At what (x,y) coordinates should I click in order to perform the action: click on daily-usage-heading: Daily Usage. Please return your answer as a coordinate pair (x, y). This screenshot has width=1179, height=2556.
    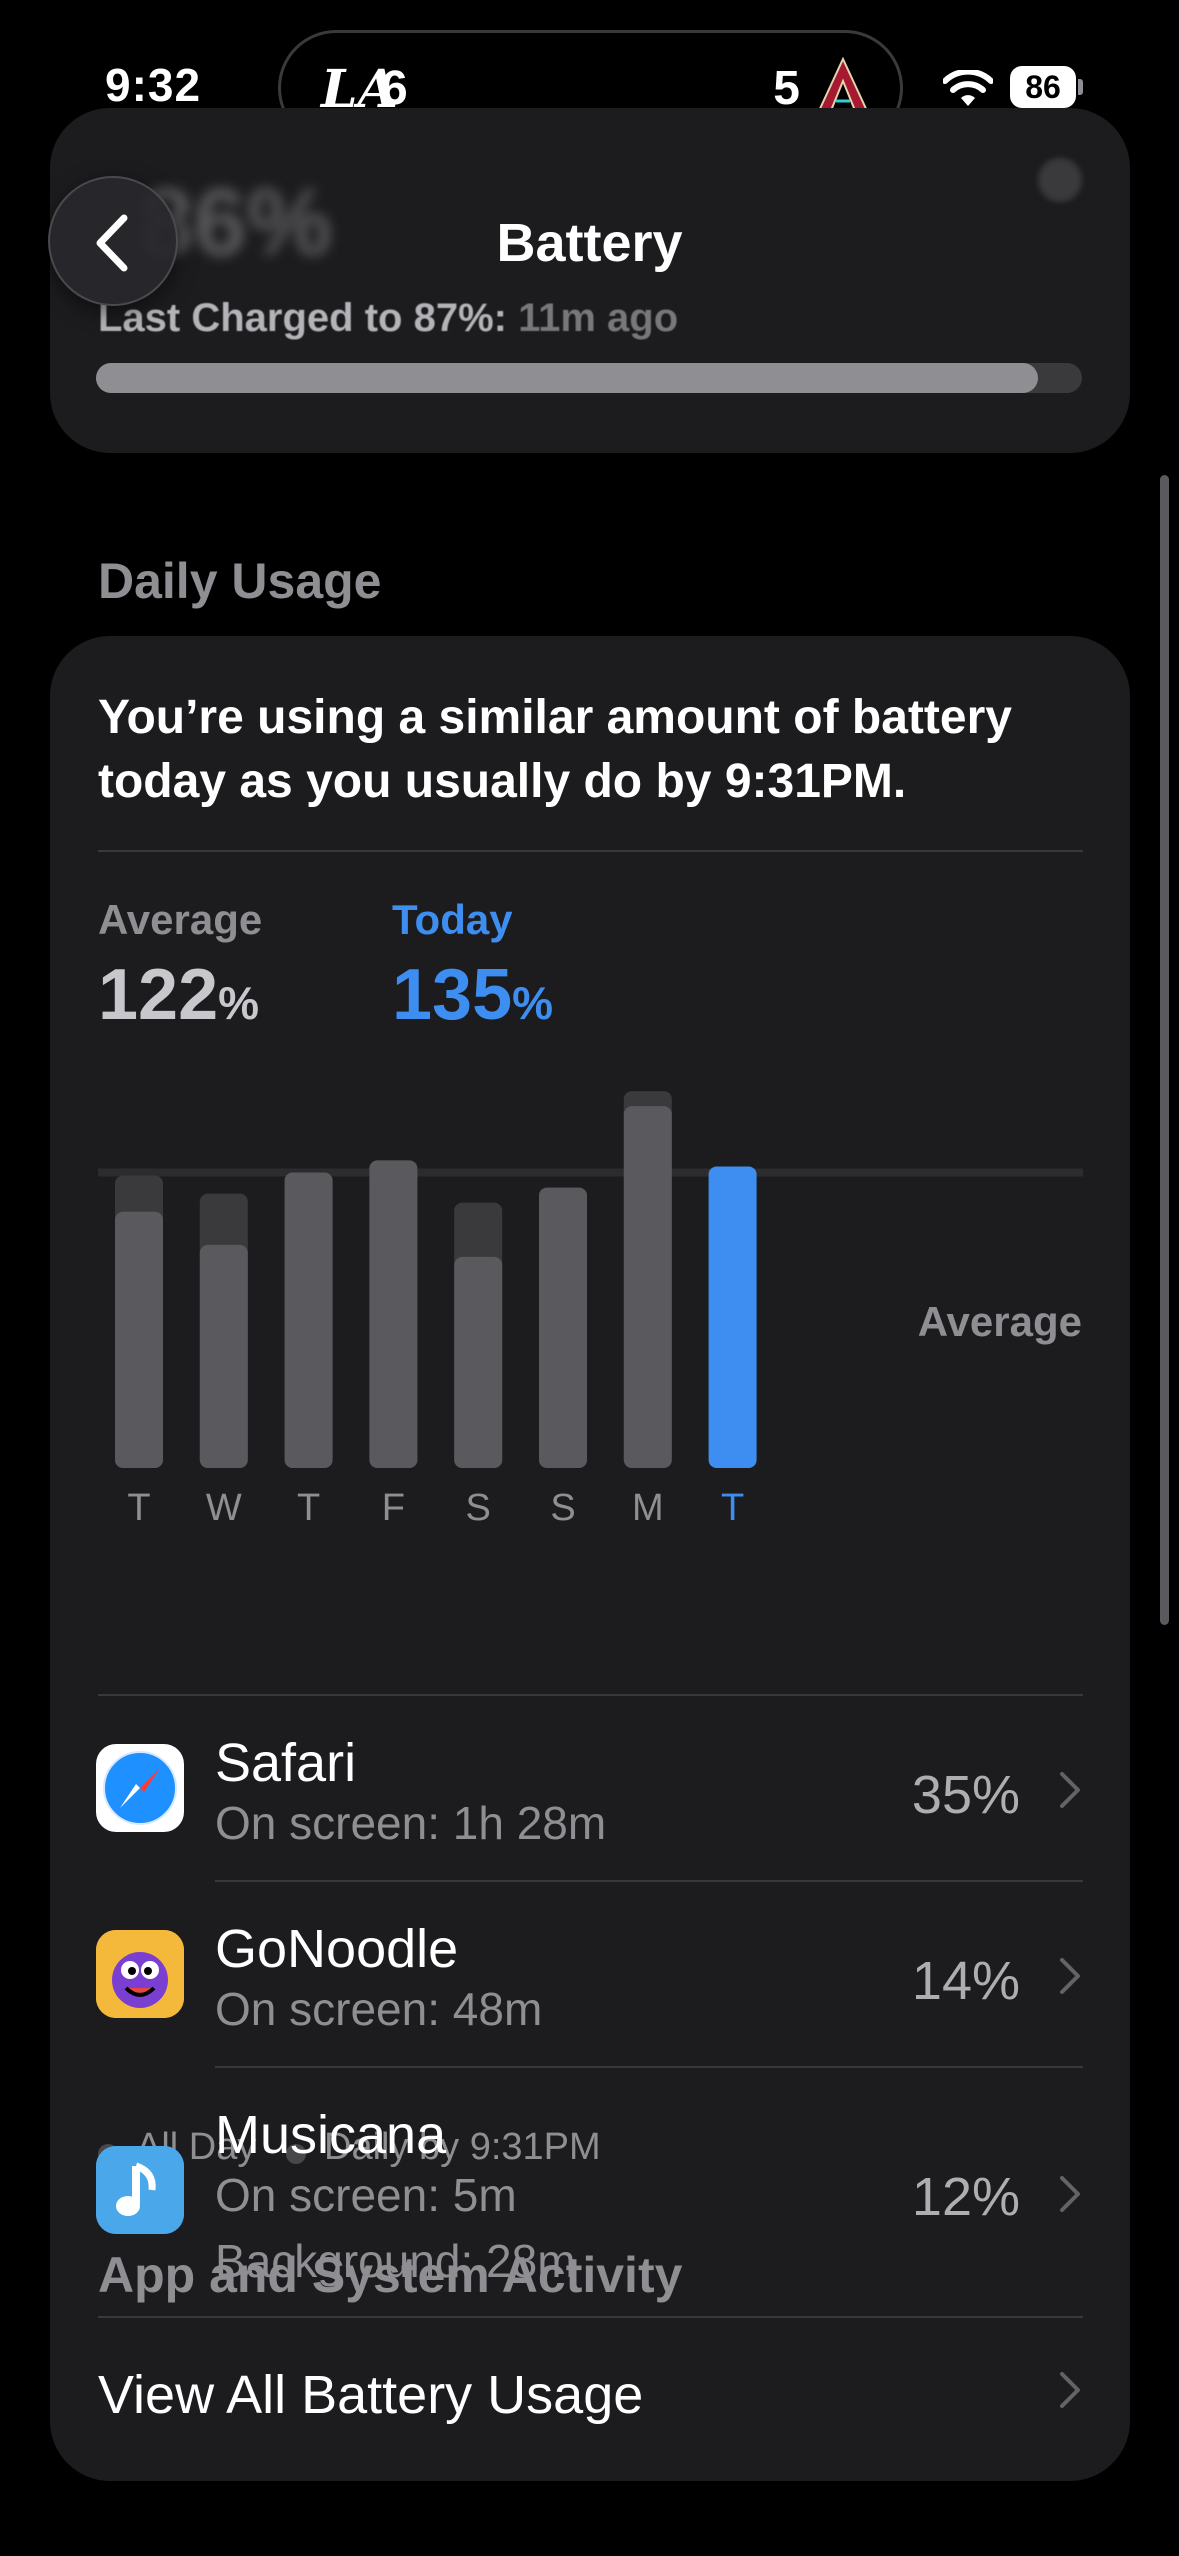
    Looking at the image, I should click on (240, 581).